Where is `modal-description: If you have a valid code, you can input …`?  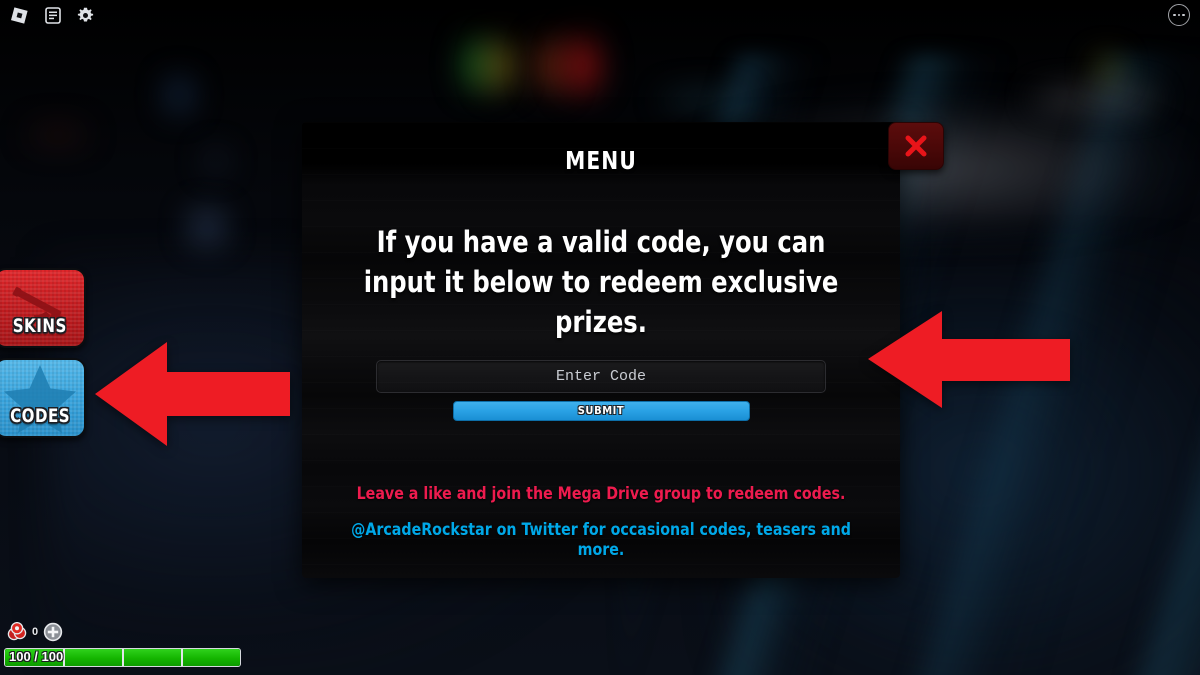
modal-description: If you have a valid code, you can input … is located at coordinates (601, 282).